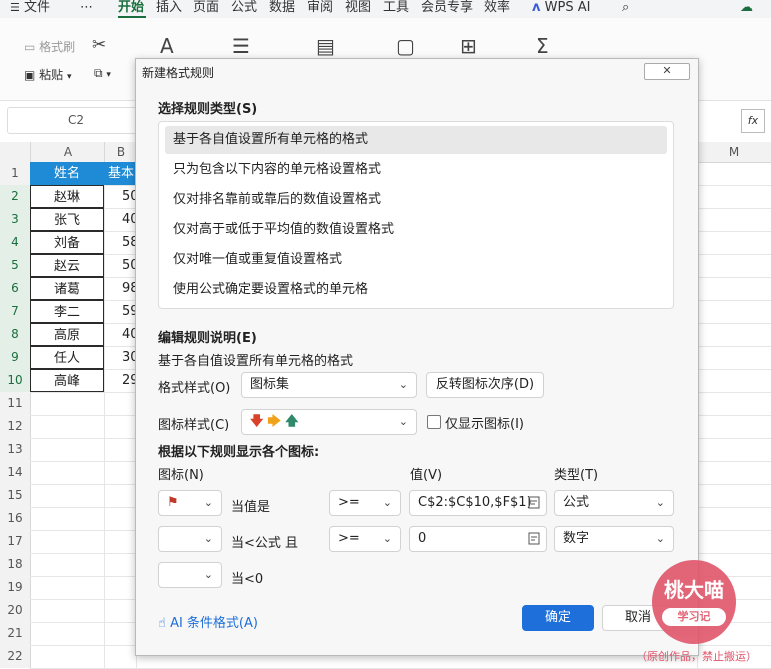 Image resolution: width=771 pixels, height=669 pixels. What do you see at coordinates (416, 260) in the screenshot?
I see `rule-type-item: 仅对唯一值或重复值设置格式` at bounding box center [416, 260].